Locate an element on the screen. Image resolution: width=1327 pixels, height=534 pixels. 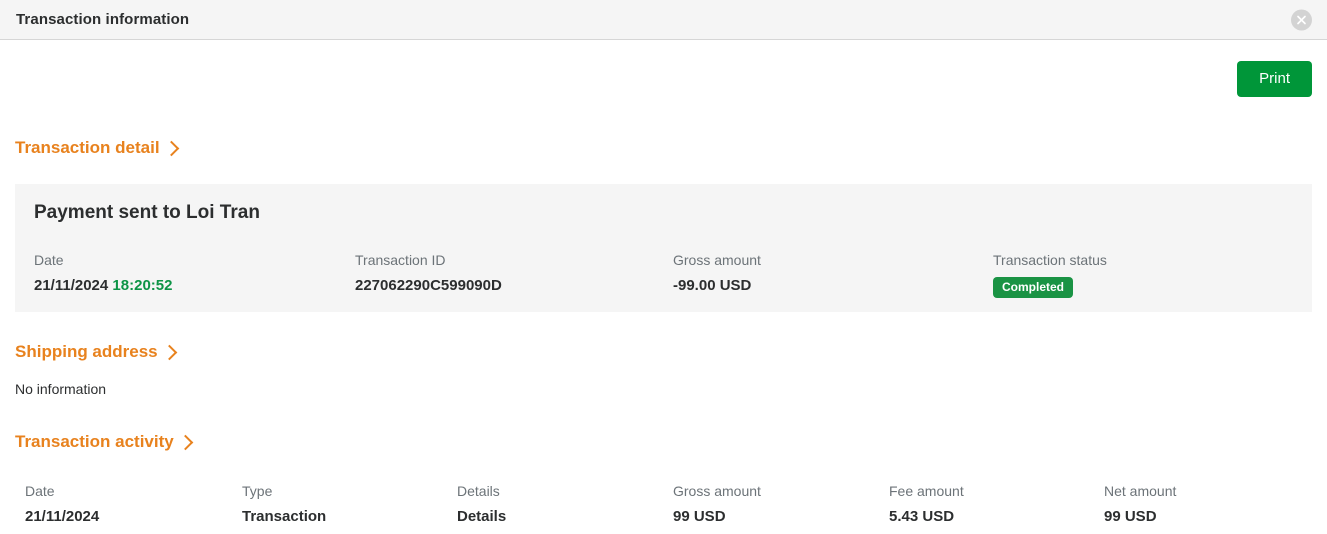
column-header-fee-amount: Fee amount is located at coordinates (926, 491).